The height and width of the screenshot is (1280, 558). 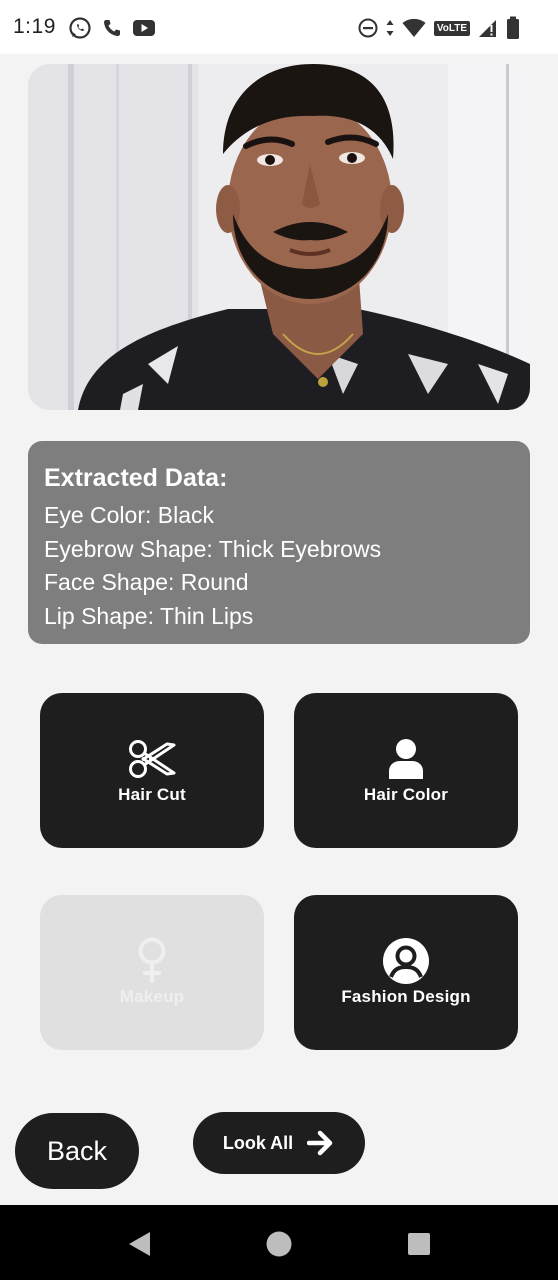 What do you see at coordinates (80, 28) in the screenshot?
I see `whatsapp-icon` at bounding box center [80, 28].